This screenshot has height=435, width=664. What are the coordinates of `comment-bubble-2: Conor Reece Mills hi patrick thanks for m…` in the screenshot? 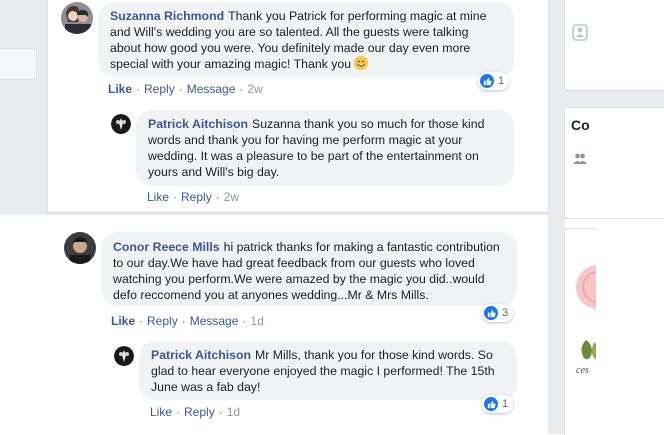 It's located at (309, 269).